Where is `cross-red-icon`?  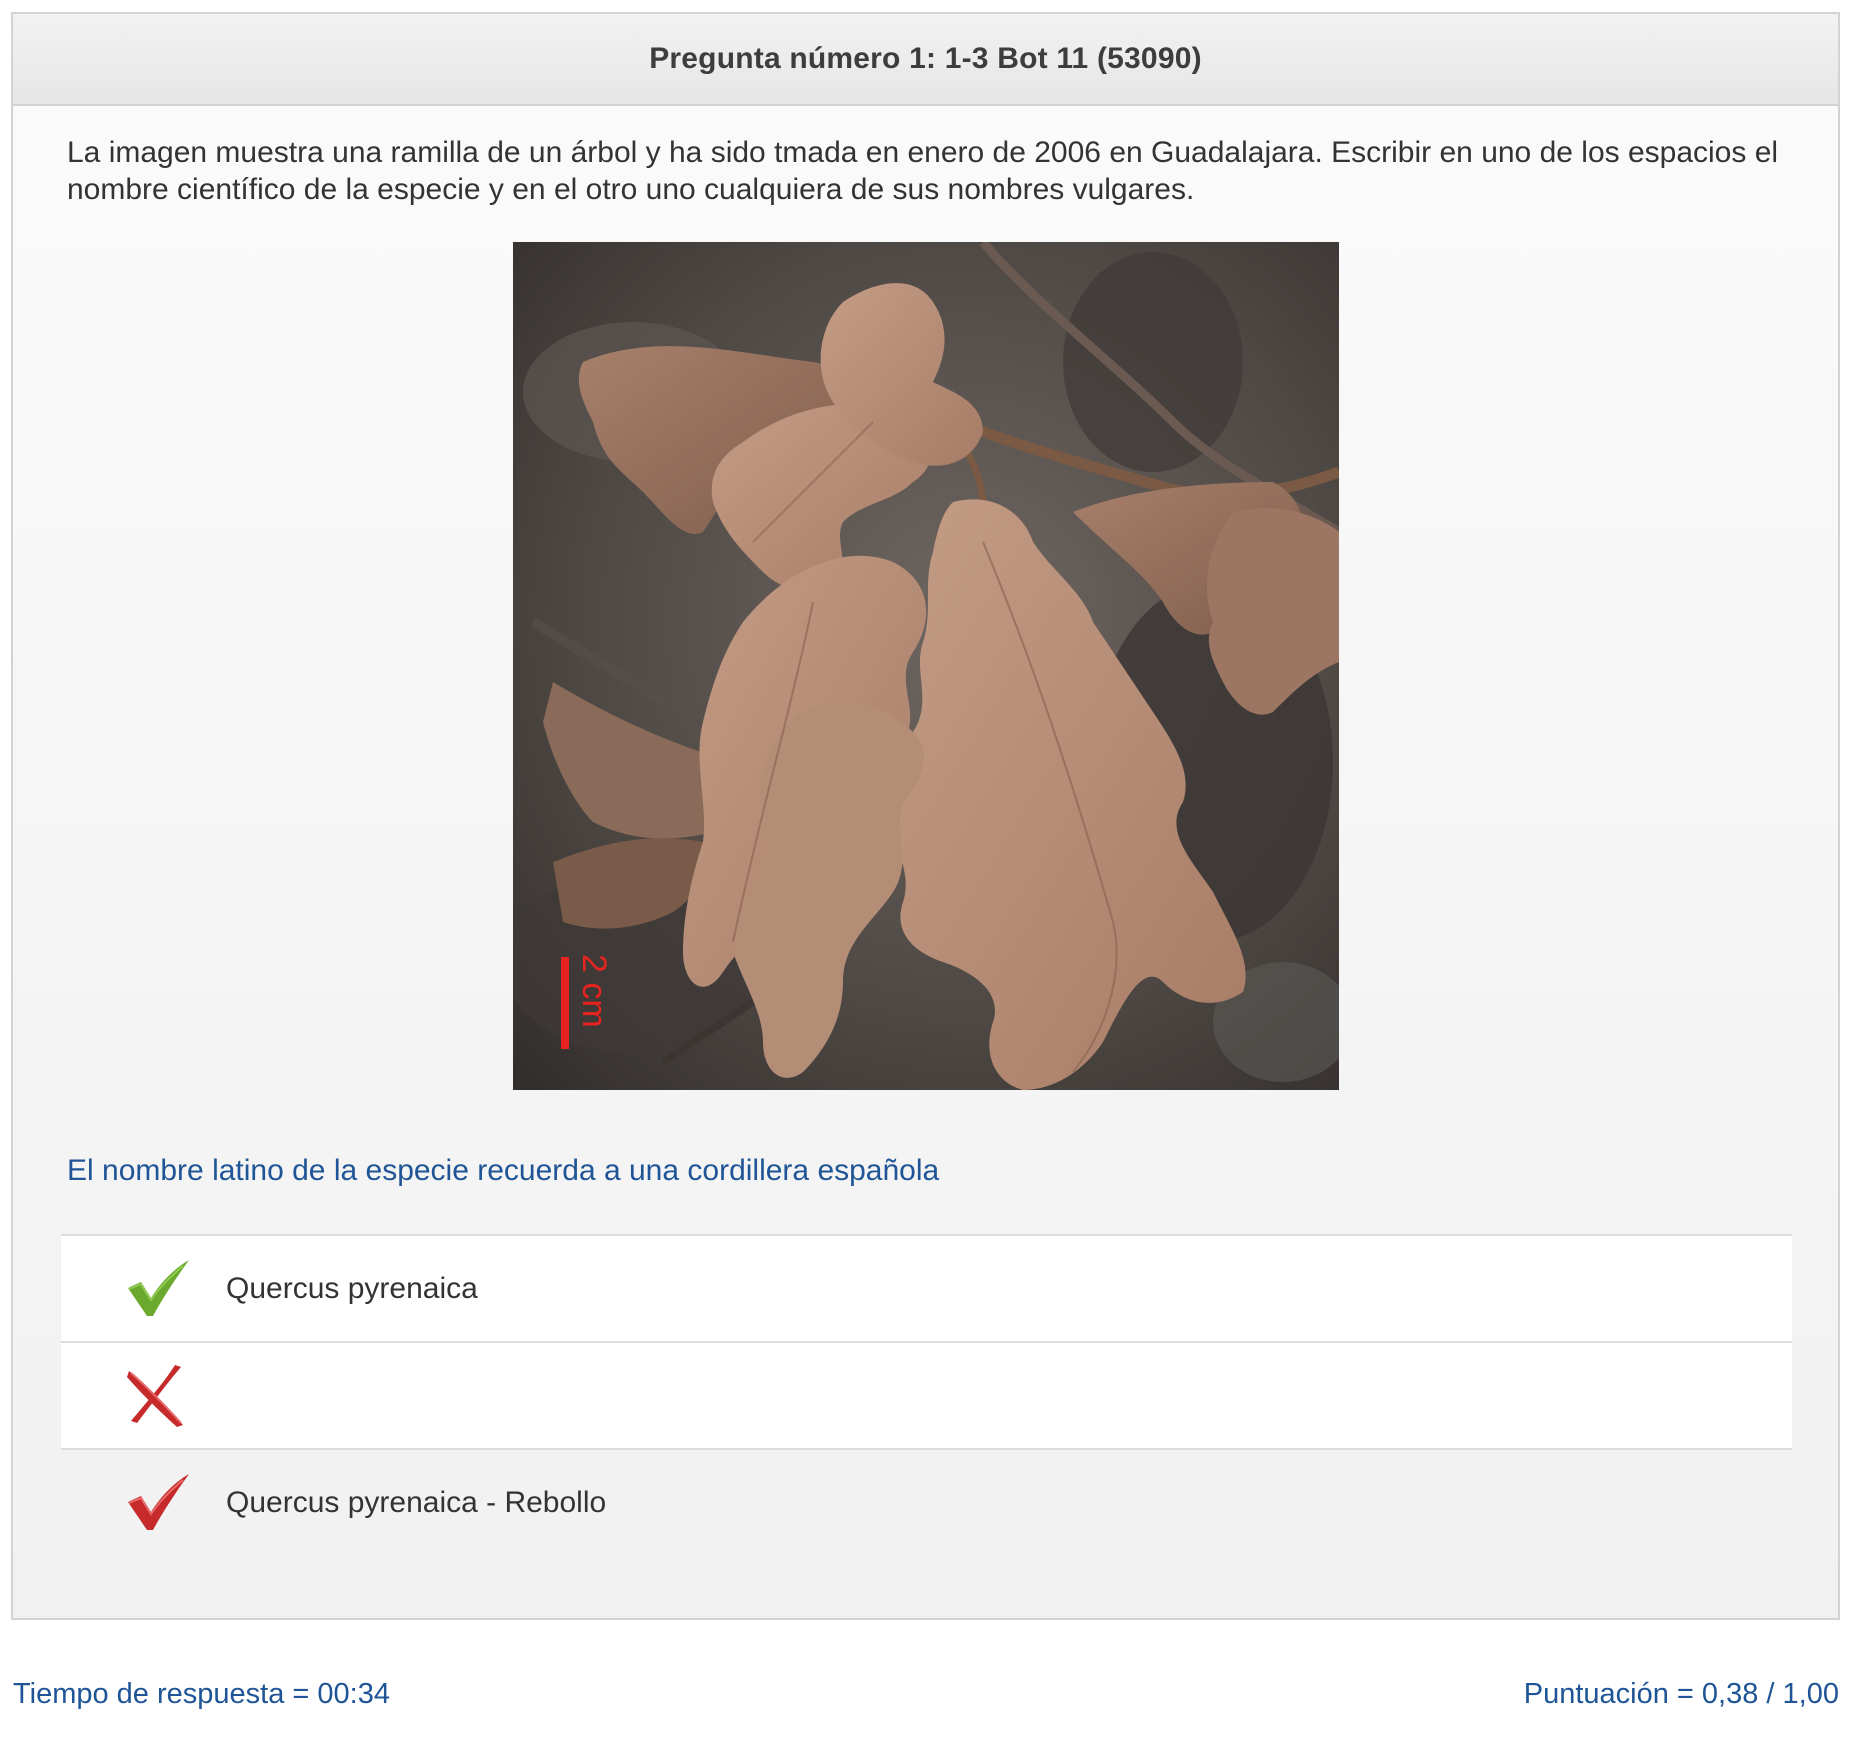
cross-red-icon is located at coordinates (158, 1396).